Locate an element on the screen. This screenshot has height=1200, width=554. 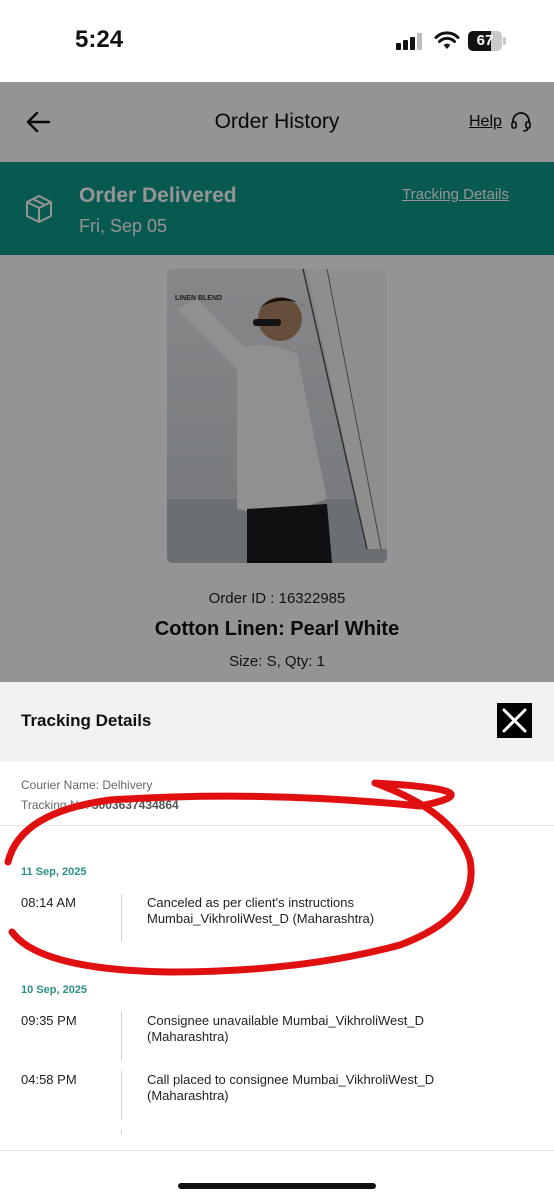
event-time: 09:35 PM is located at coordinates (49, 1020).